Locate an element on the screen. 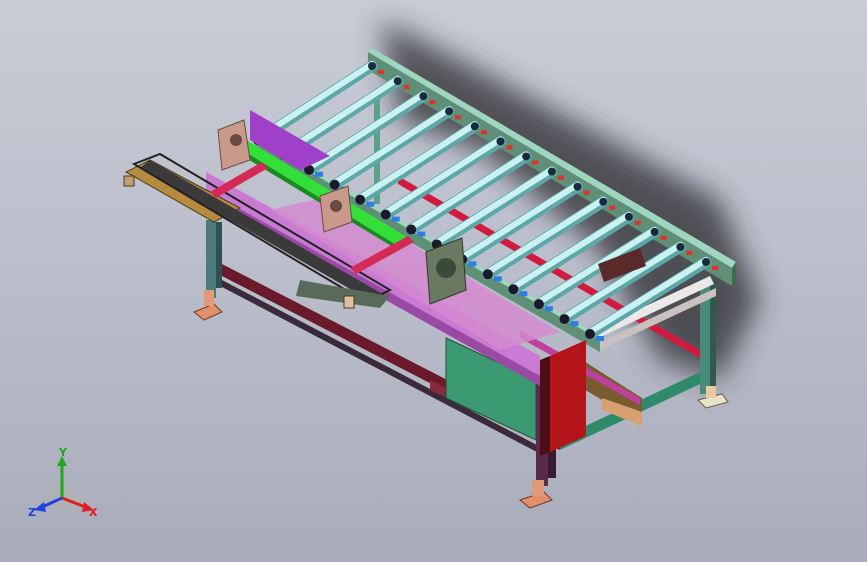 This screenshot has height=562, width=867. y-axis-label: Y is located at coordinates (63, 452).